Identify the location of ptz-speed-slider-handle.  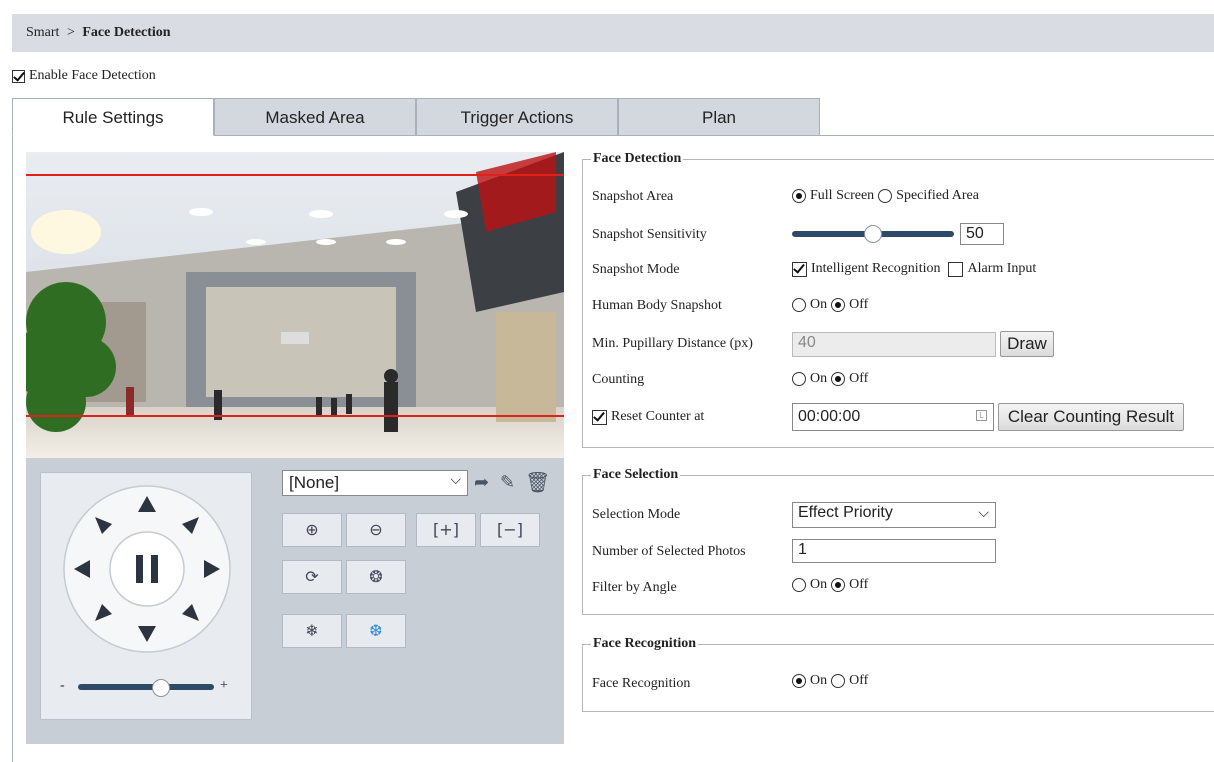
(161, 688).